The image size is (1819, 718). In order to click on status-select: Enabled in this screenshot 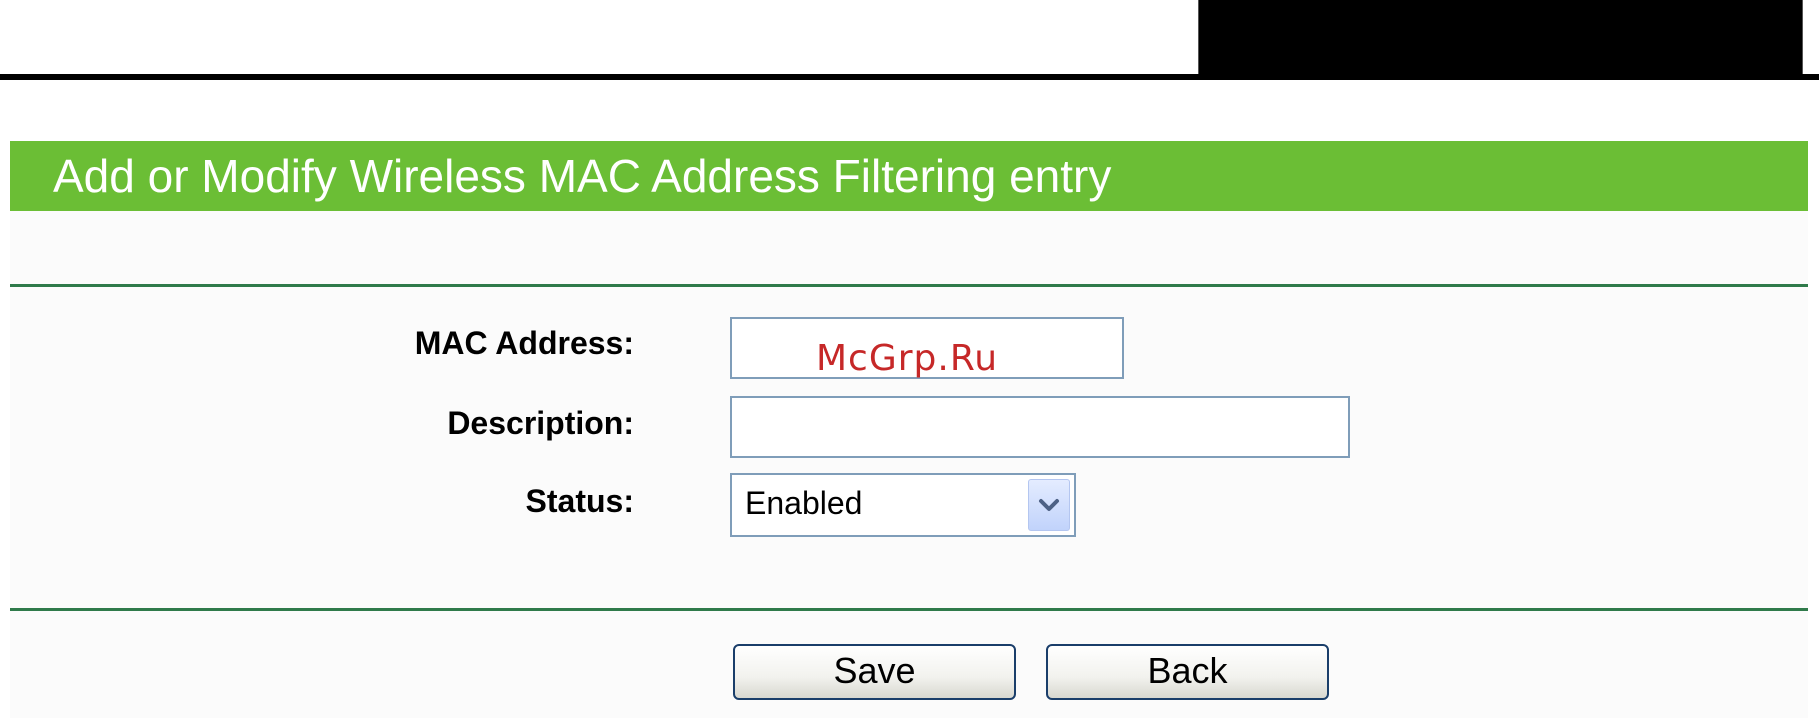, I will do `click(903, 505)`.